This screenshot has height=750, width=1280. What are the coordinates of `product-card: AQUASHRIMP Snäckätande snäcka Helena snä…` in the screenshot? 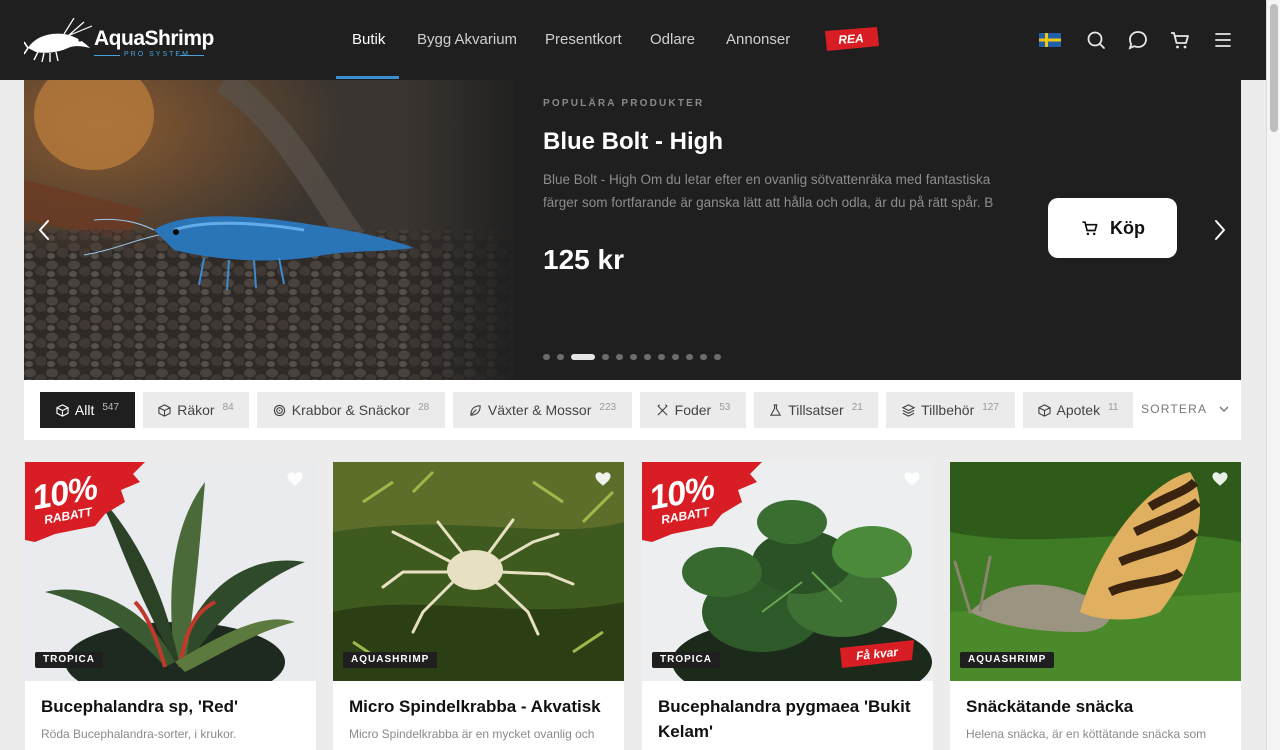 It's located at (1095, 606).